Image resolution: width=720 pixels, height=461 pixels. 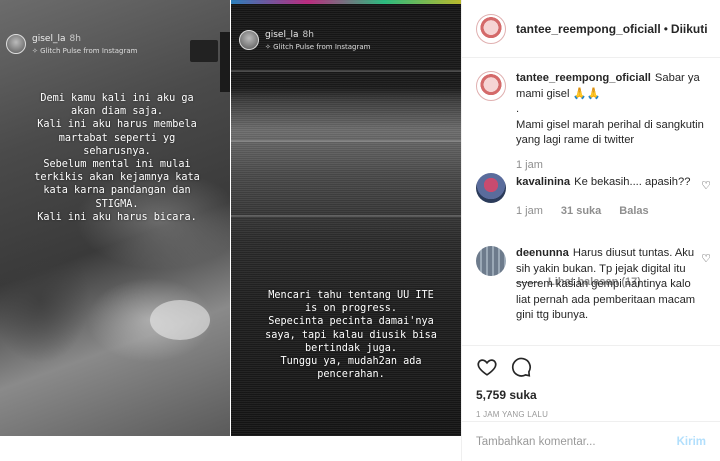 I want to click on comment-username: deenunna, so click(x=542, y=253).